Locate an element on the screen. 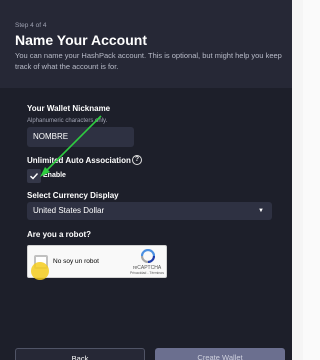 The height and width of the screenshot is (360, 320). back-button: Back is located at coordinates (80, 354).